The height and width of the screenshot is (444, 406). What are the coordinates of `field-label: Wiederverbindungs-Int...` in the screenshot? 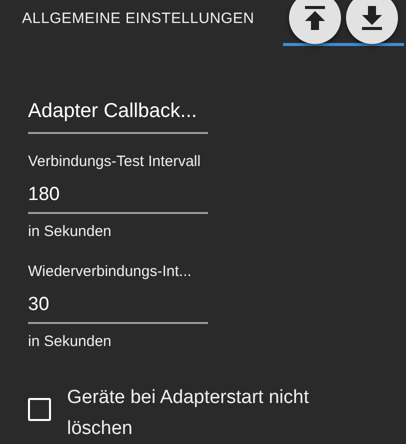 It's located at (110, 272).